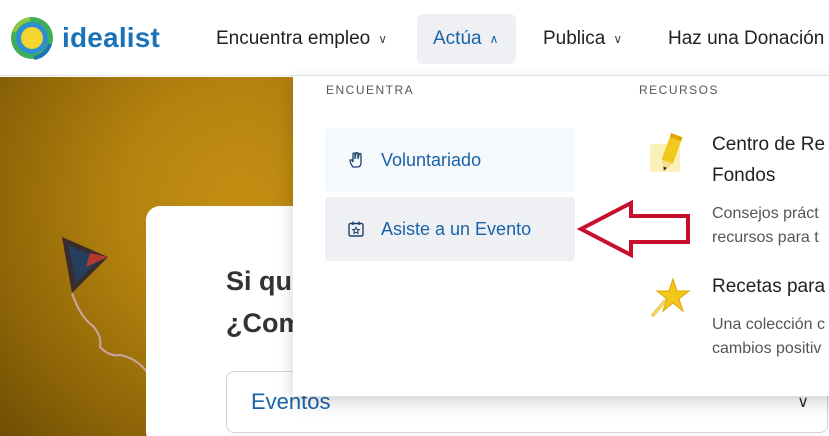  What do you see at coordinates (679, 90) in the screenshot?
I see `section-heading-recursos: RECURSOS` at bounding box center [679, 90].